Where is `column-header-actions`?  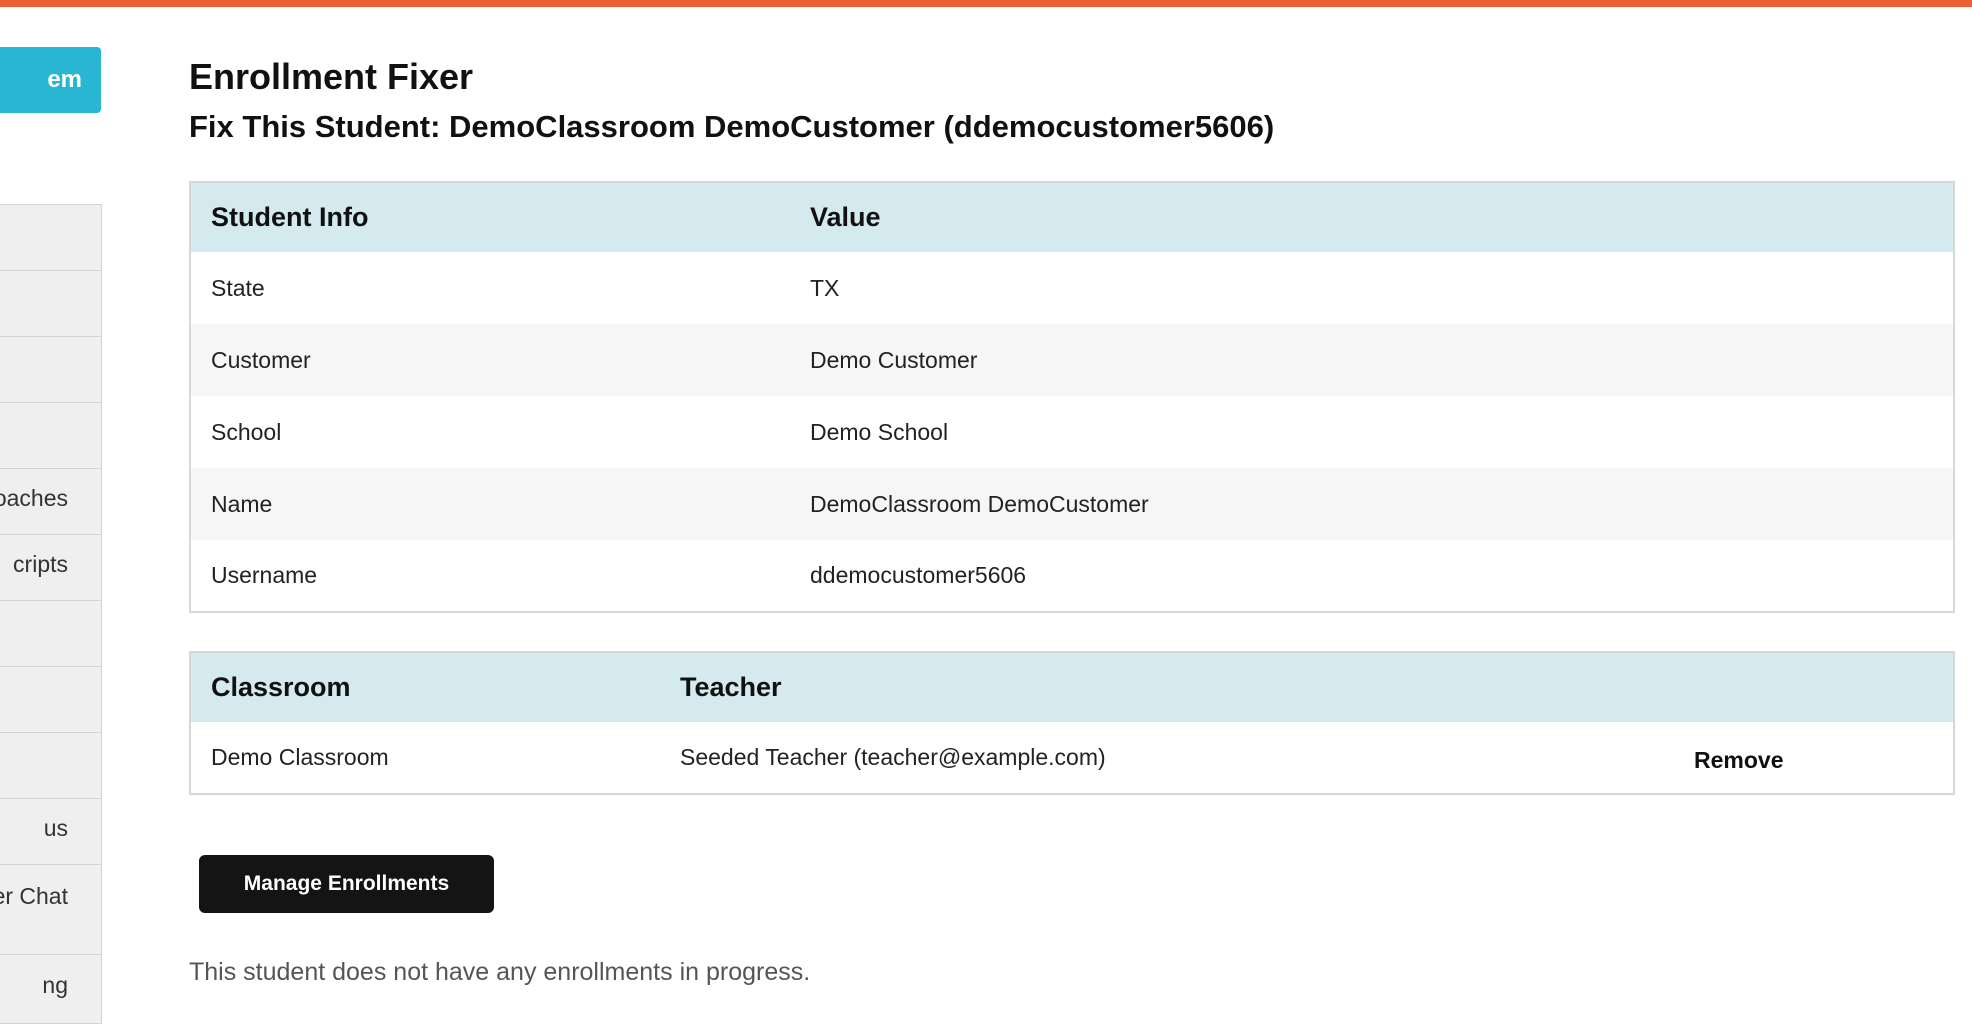
column-header-actions is located at coordinates (1824, 687).